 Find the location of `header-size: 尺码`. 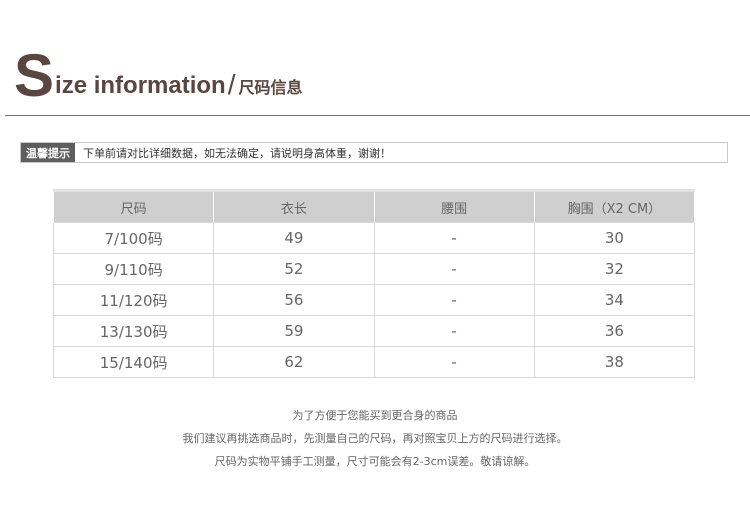

header-size: 尺码 is located at coordinates (133, 206).